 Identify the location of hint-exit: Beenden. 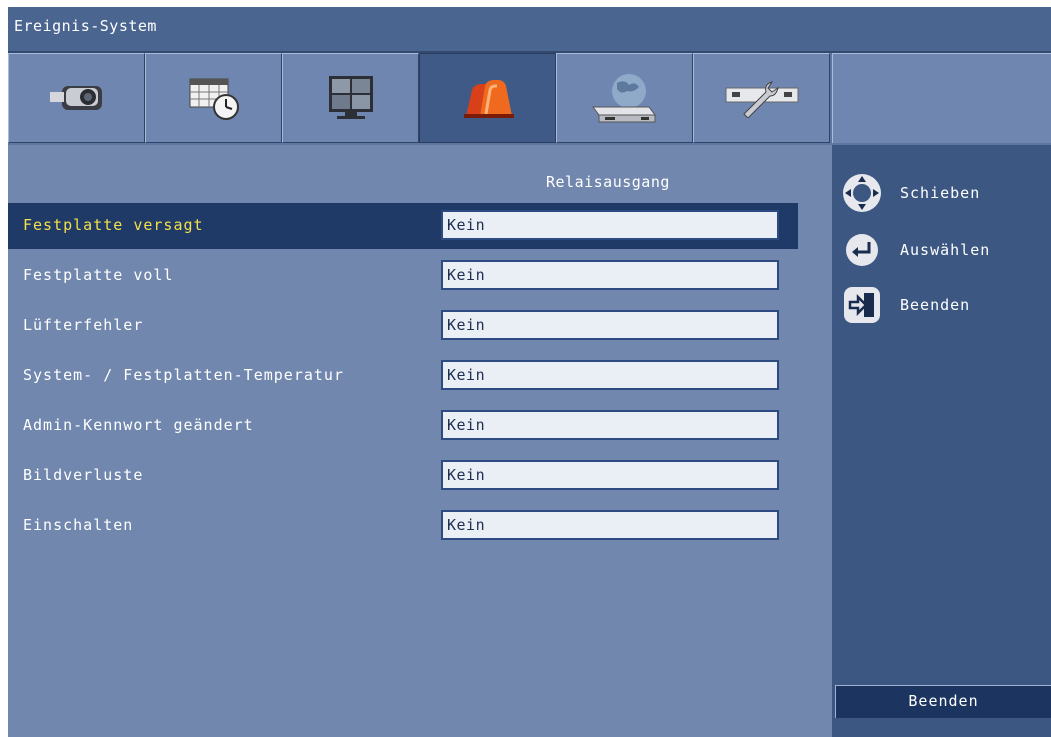
(944, 306).